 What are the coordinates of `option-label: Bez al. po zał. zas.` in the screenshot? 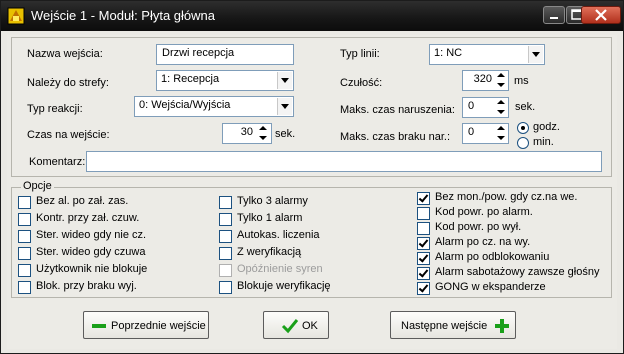 It's located at (82, 201).